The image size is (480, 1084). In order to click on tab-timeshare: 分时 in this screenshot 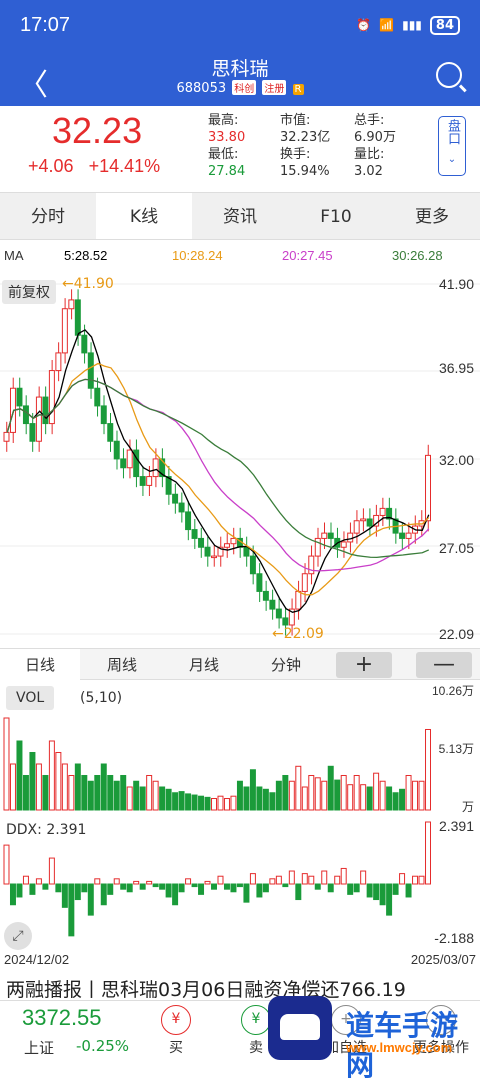, I will do `click(48, 216)`.